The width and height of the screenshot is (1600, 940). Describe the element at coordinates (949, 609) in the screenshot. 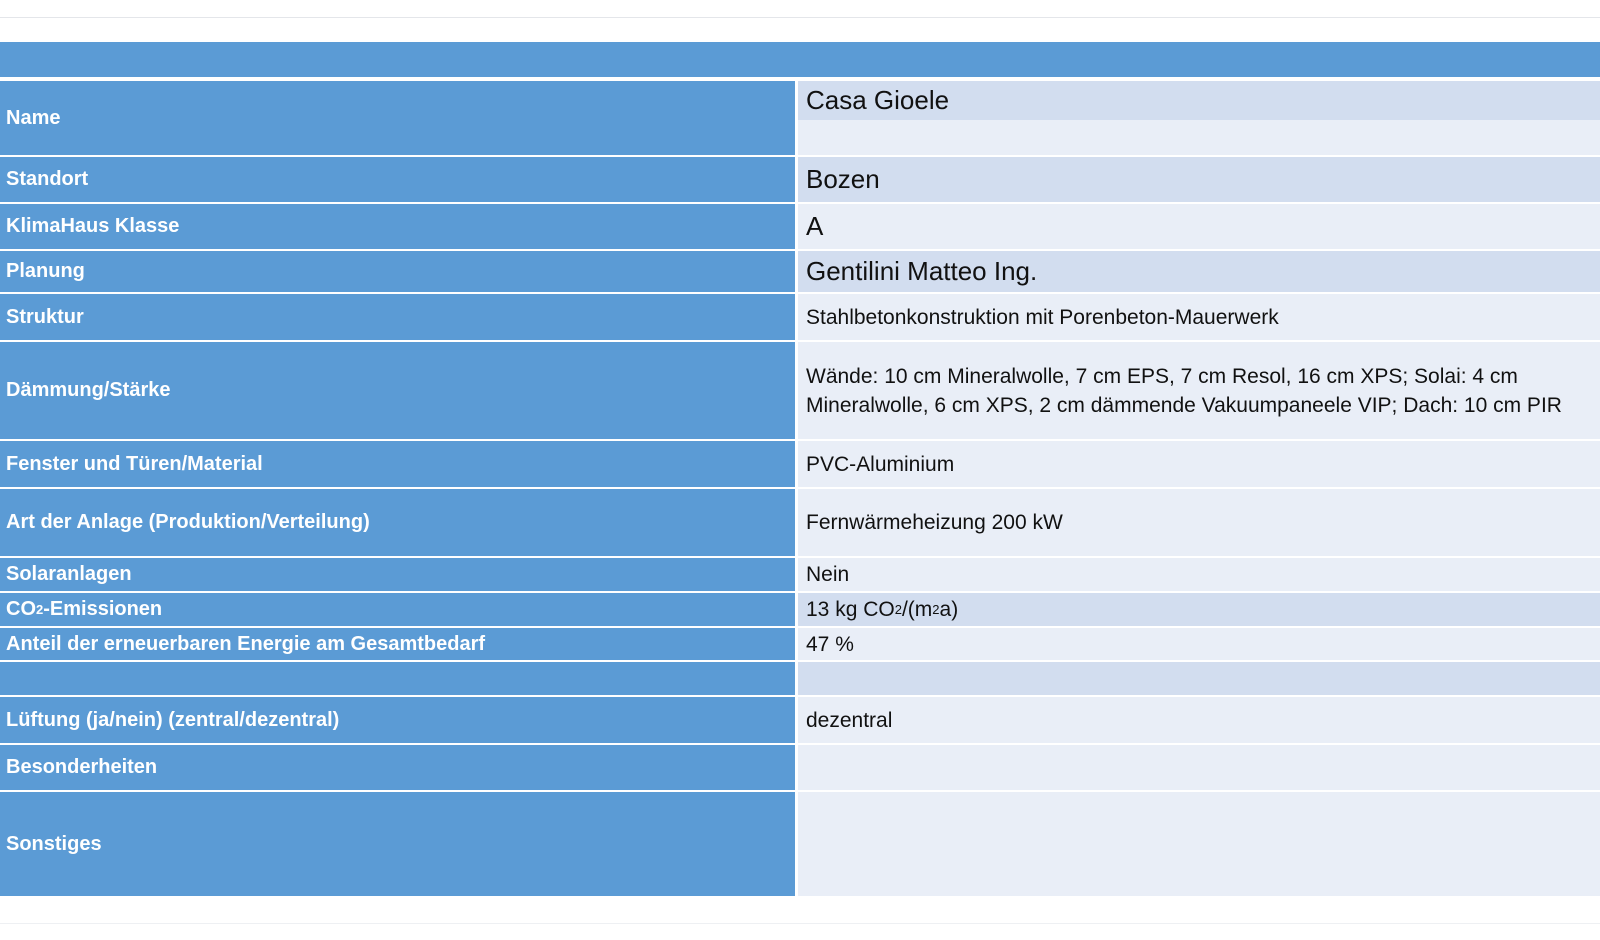

I see `value-part: a)` at that location.